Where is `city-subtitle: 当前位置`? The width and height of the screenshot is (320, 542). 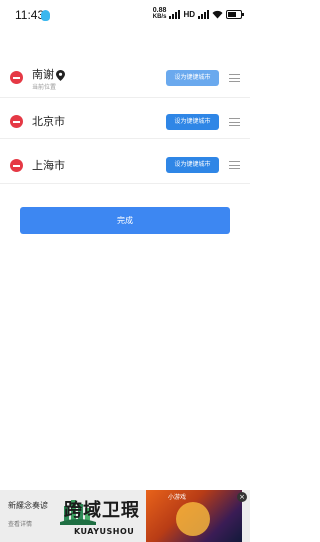
city-subtitle: 当前位置 is located at coordinates (44, 87).